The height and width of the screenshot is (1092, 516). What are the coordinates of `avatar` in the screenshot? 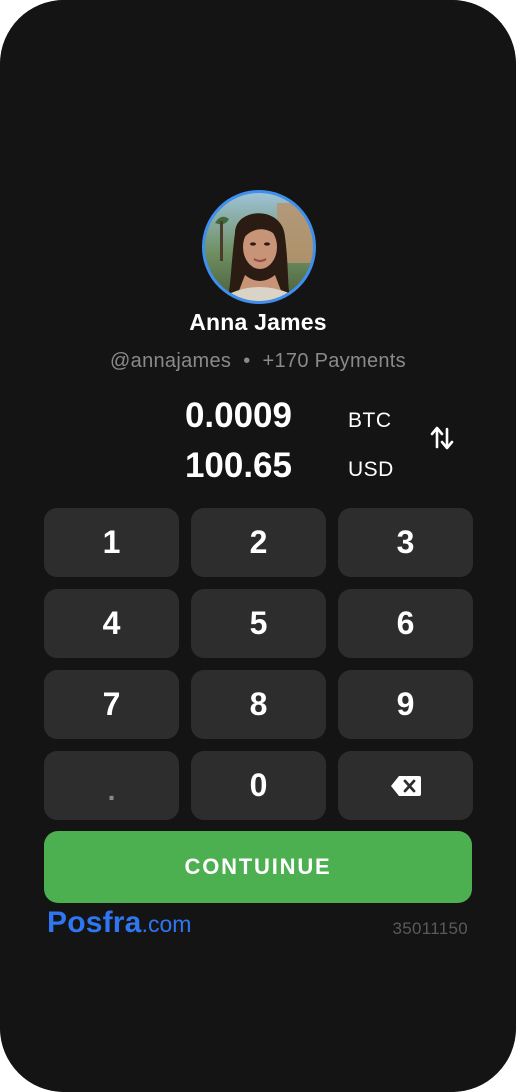 It's located at (259, 247).